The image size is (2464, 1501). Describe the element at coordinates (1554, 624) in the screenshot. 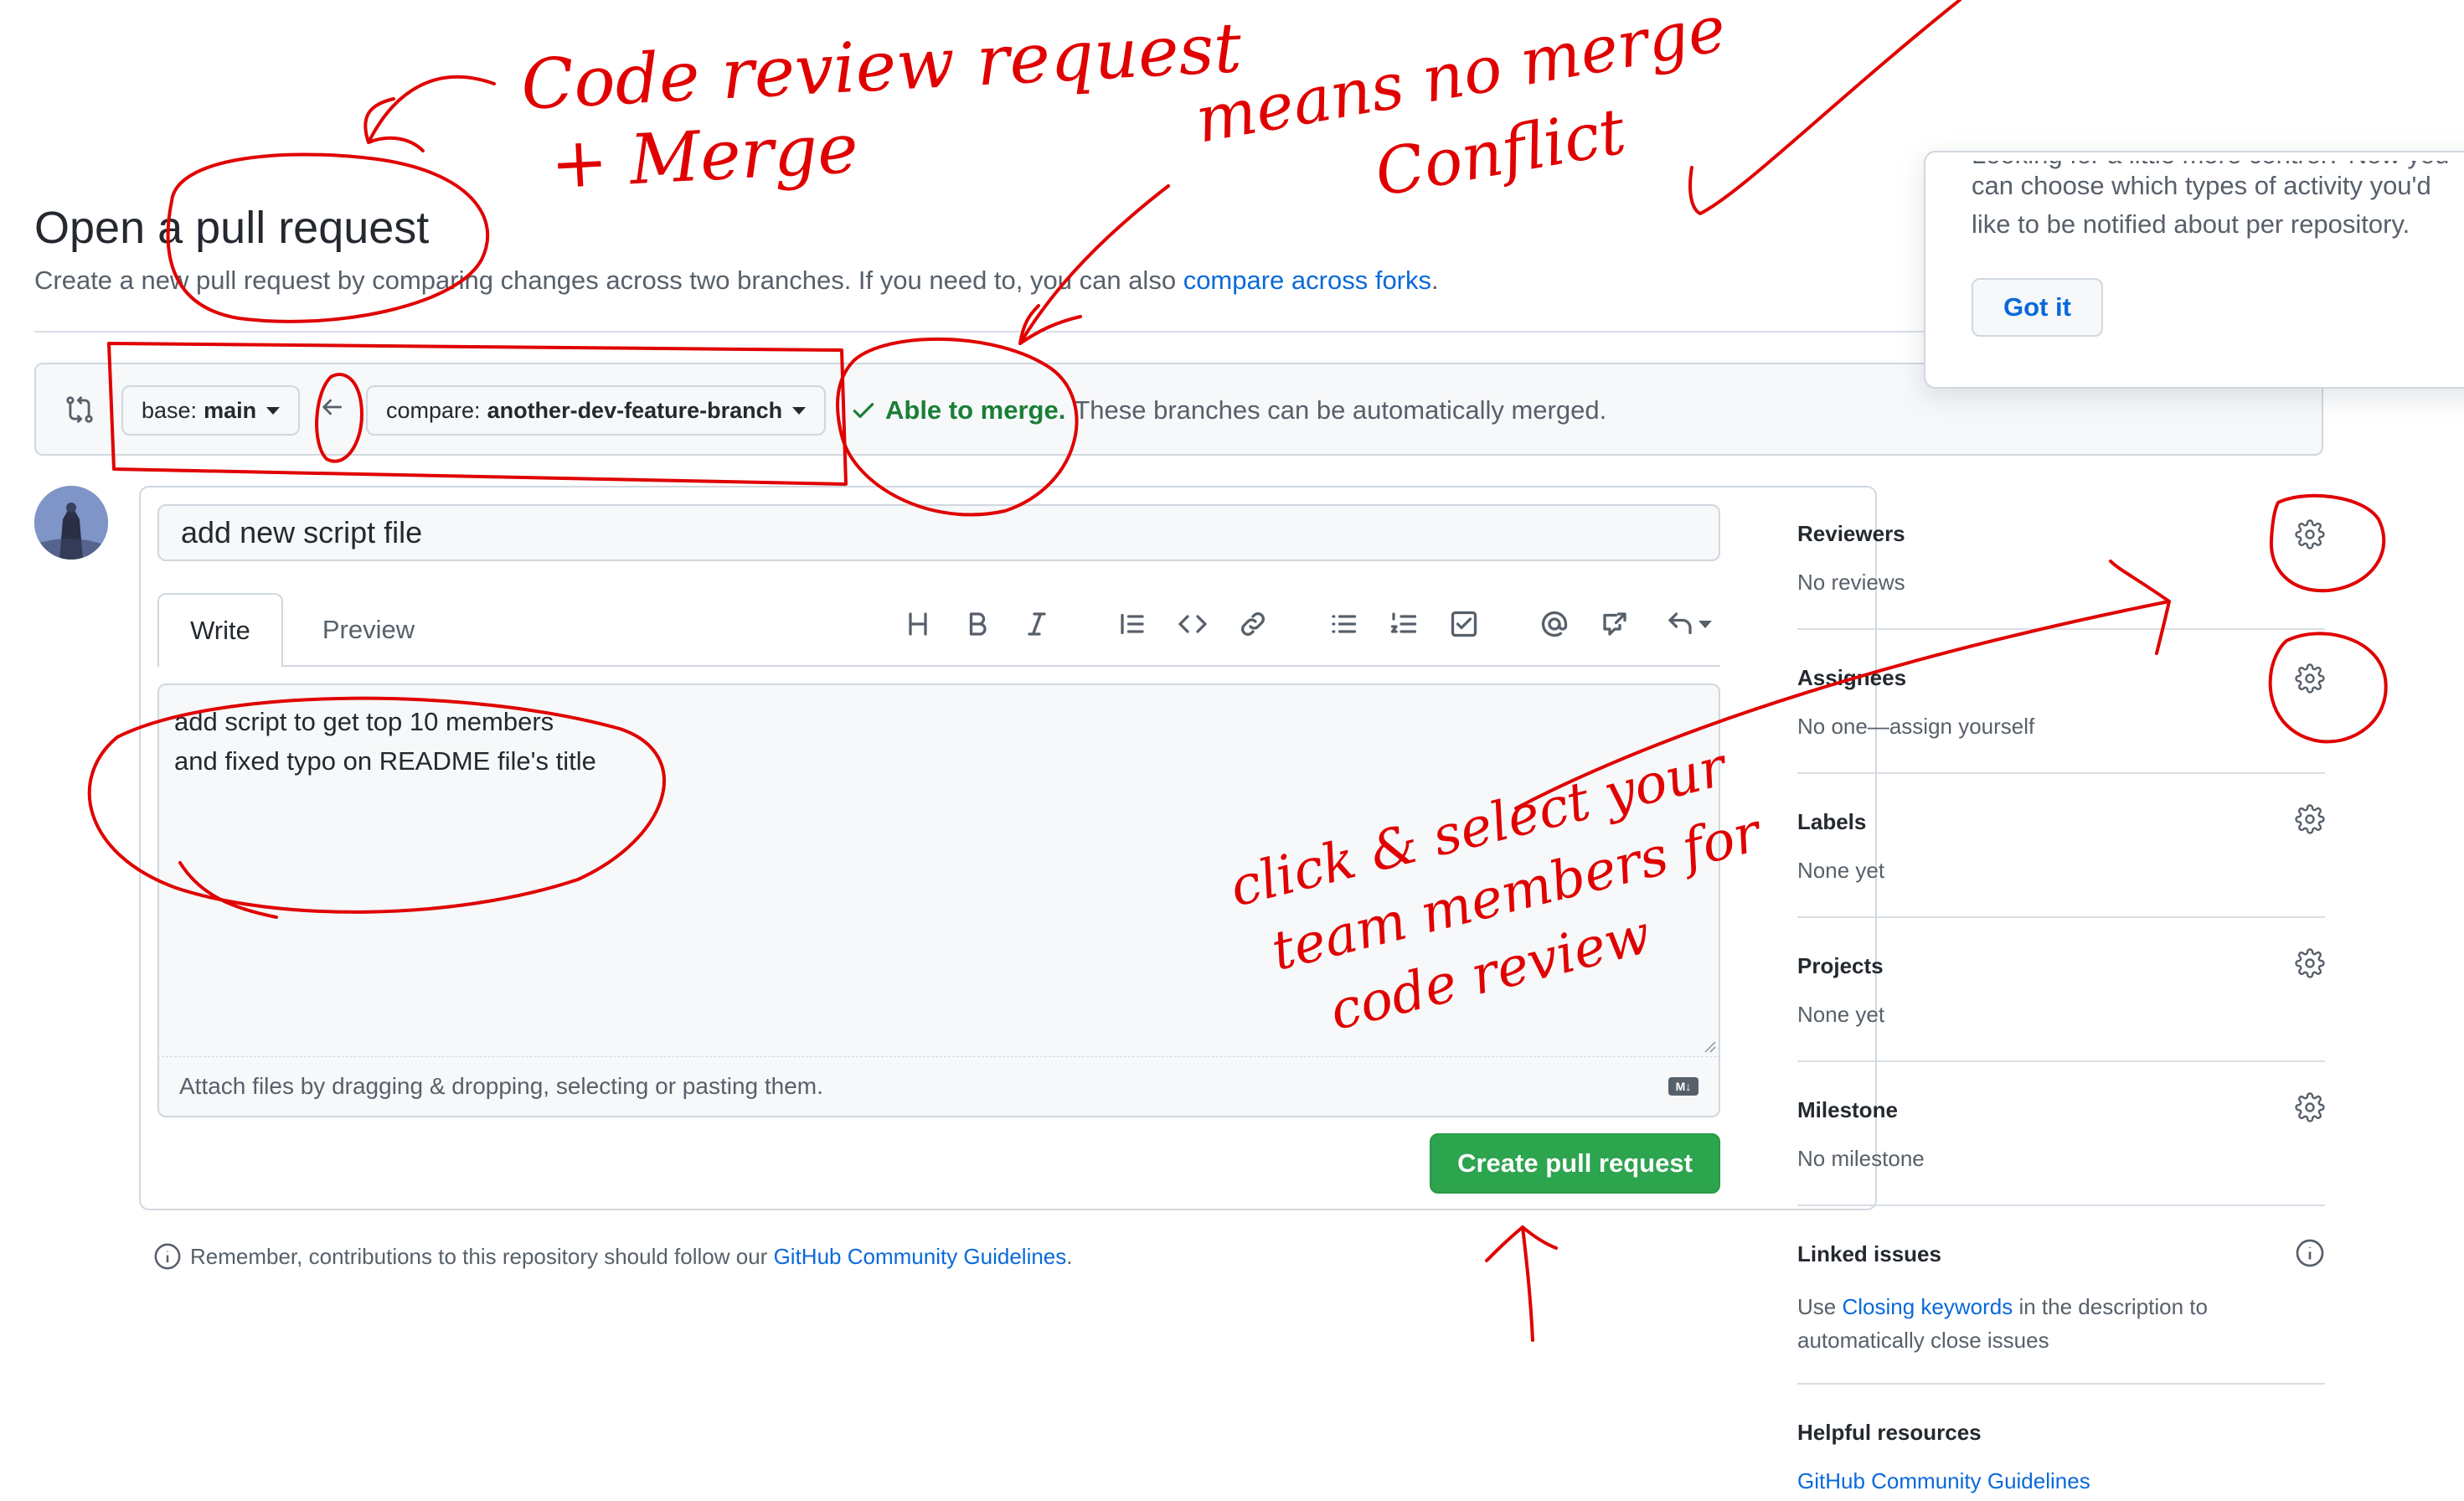

I see `mention-icon` at that location.